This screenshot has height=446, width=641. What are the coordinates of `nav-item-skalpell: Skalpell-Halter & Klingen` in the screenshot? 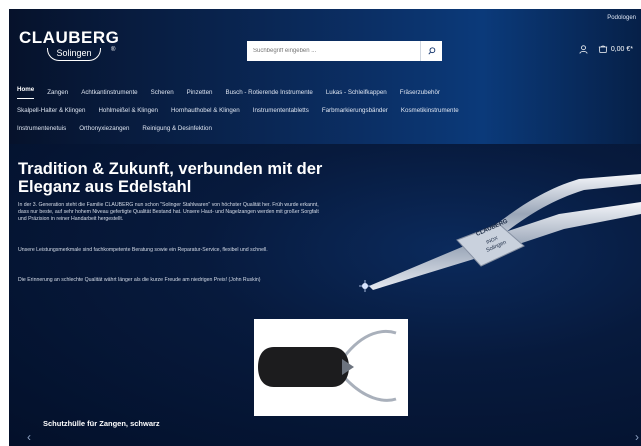 It's located at (51, 110).